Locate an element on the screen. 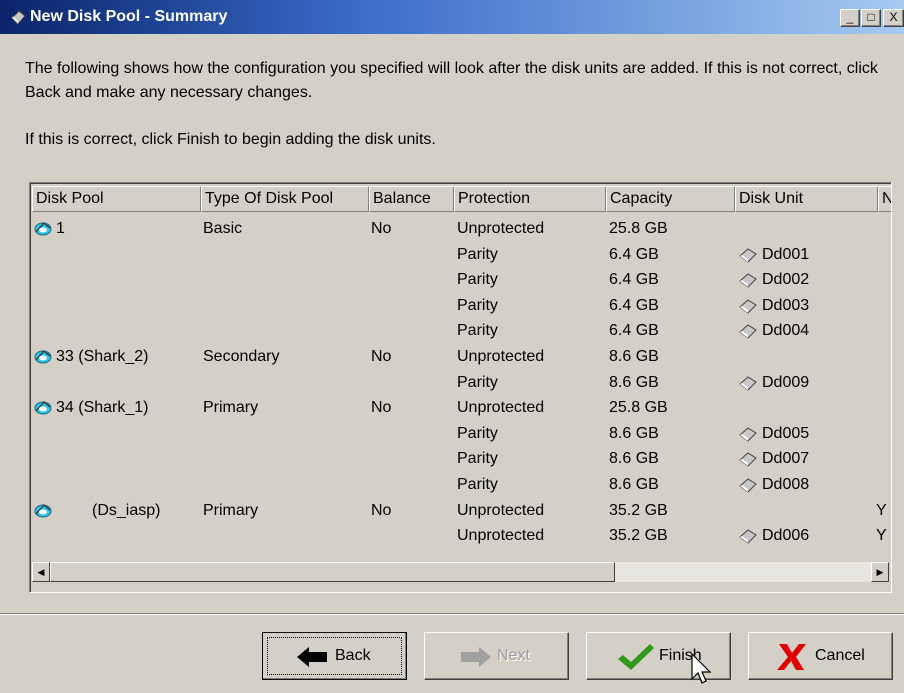 Image resolution: width=904 pixels, height=693 pixels. cell-unit: Dd004 is located at coordinates (786, 331).